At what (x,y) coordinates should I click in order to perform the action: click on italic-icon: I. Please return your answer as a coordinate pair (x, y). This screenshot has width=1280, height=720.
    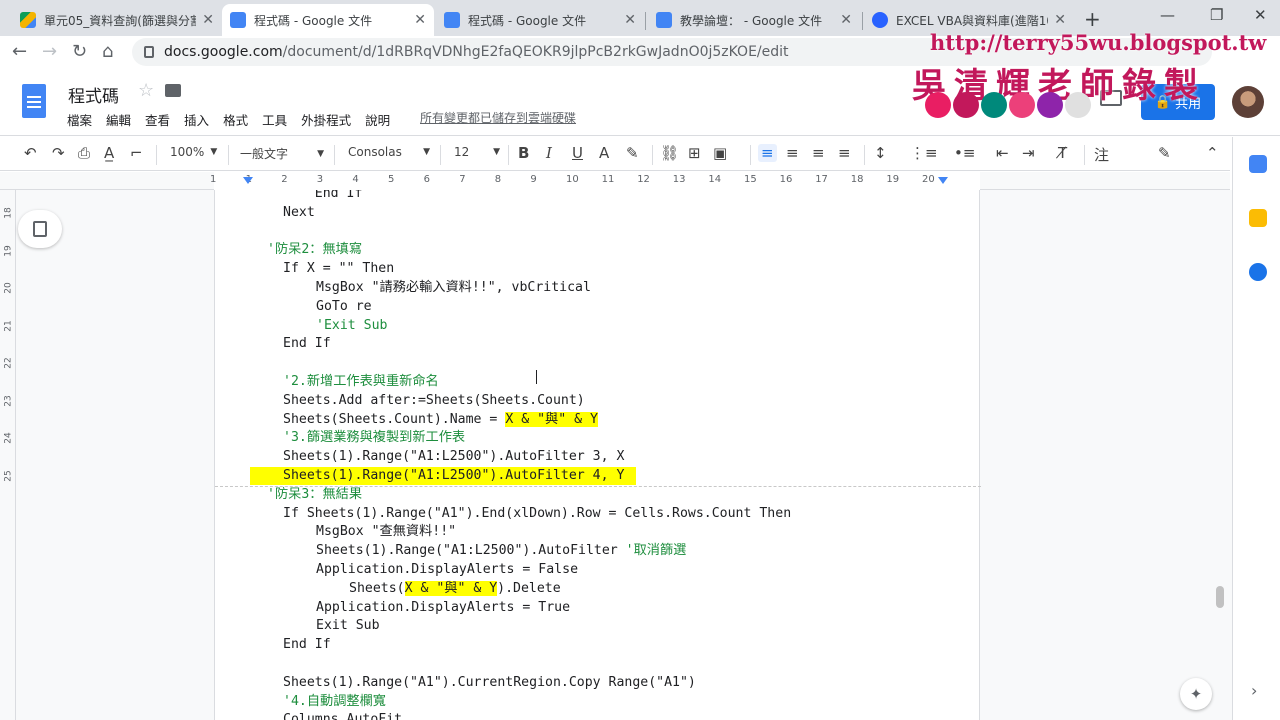
    Looking at the image, I should click on (549, 153).